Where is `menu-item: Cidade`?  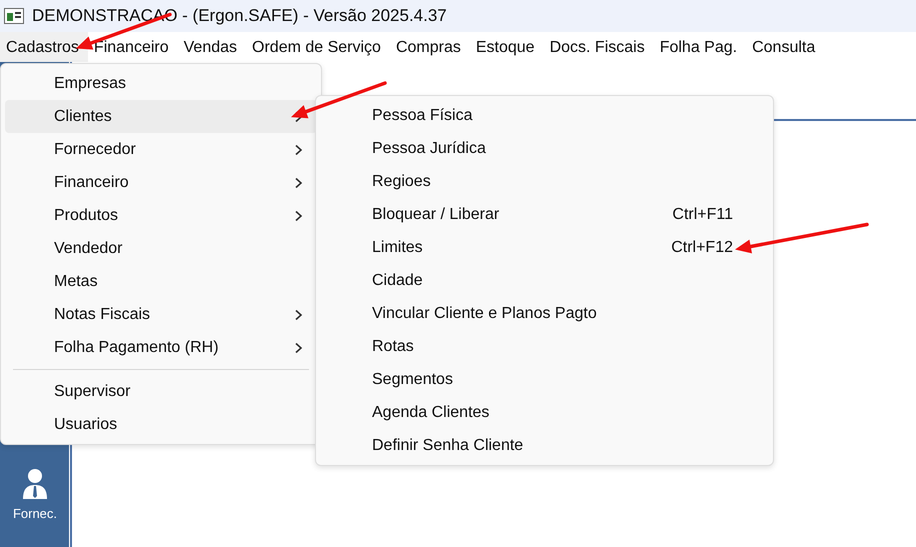 menu-item: Cidade is located at coordinates (544, 280).